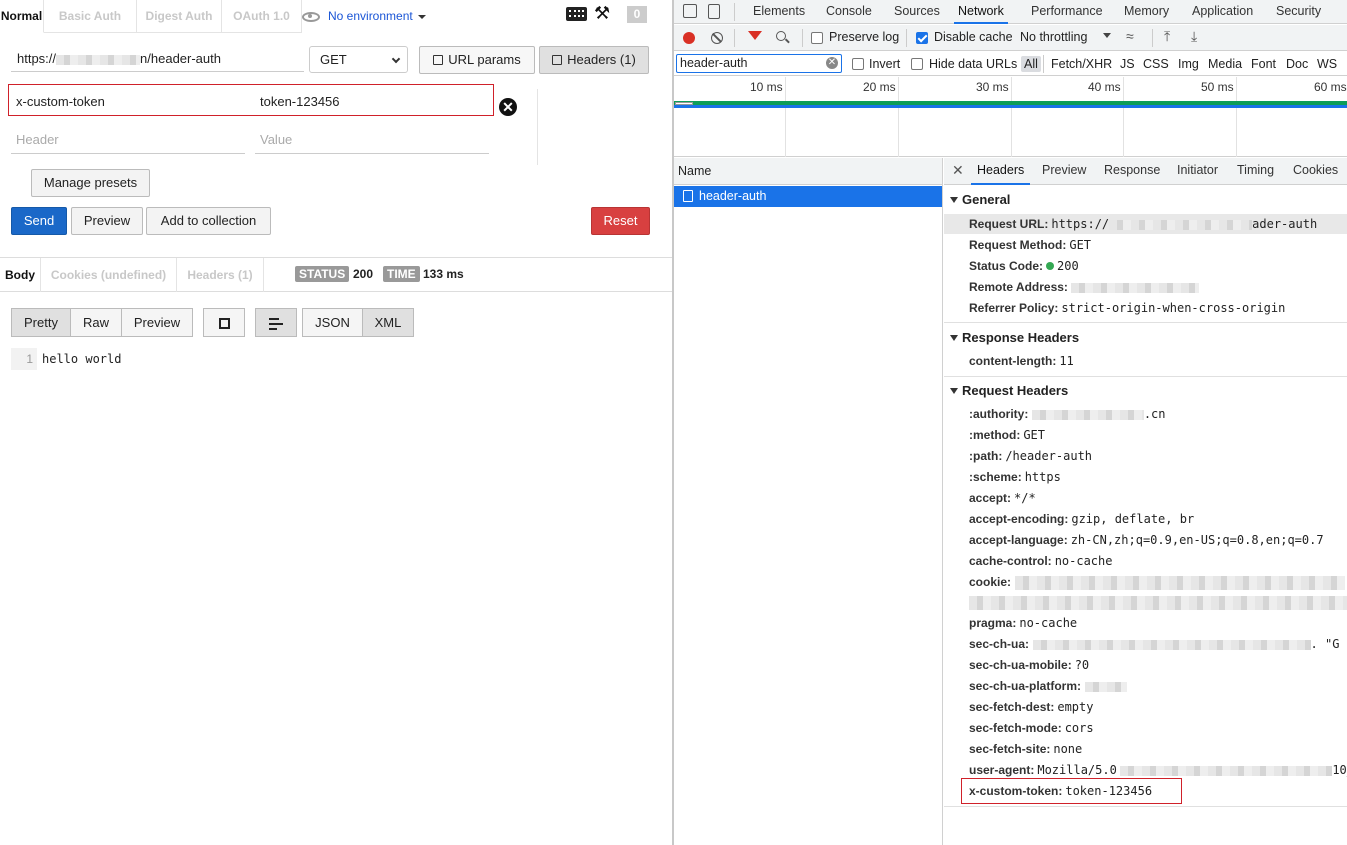 The image size is (1347, 845). What do you see at coordinates (858, 64) in the screenshot?
I see `invert-checkbox` at bounding box center [858, 64].